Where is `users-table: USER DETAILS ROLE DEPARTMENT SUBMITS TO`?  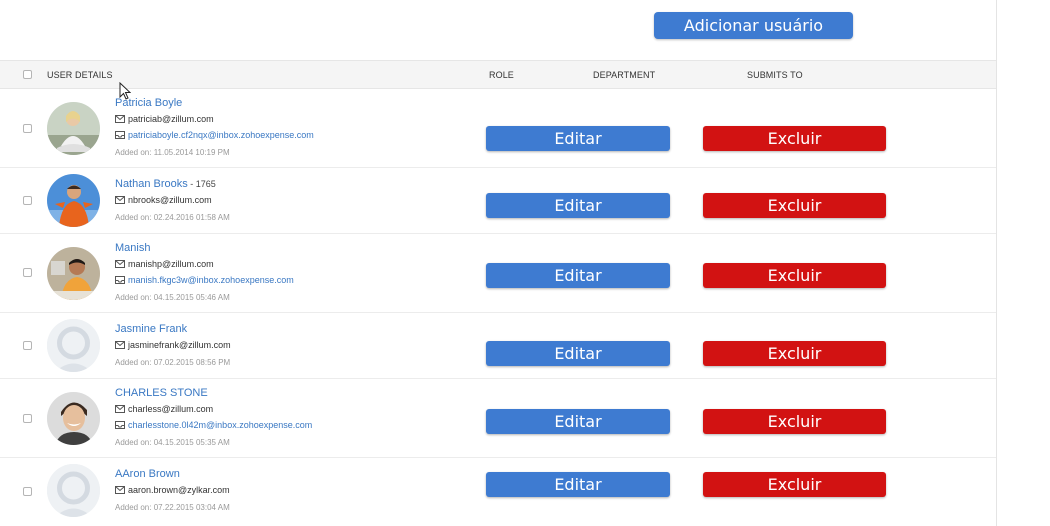
users-table: USER DETAILS ROLE DEPARTMENT SUBMITS TO is located at coordinates (498, 74).